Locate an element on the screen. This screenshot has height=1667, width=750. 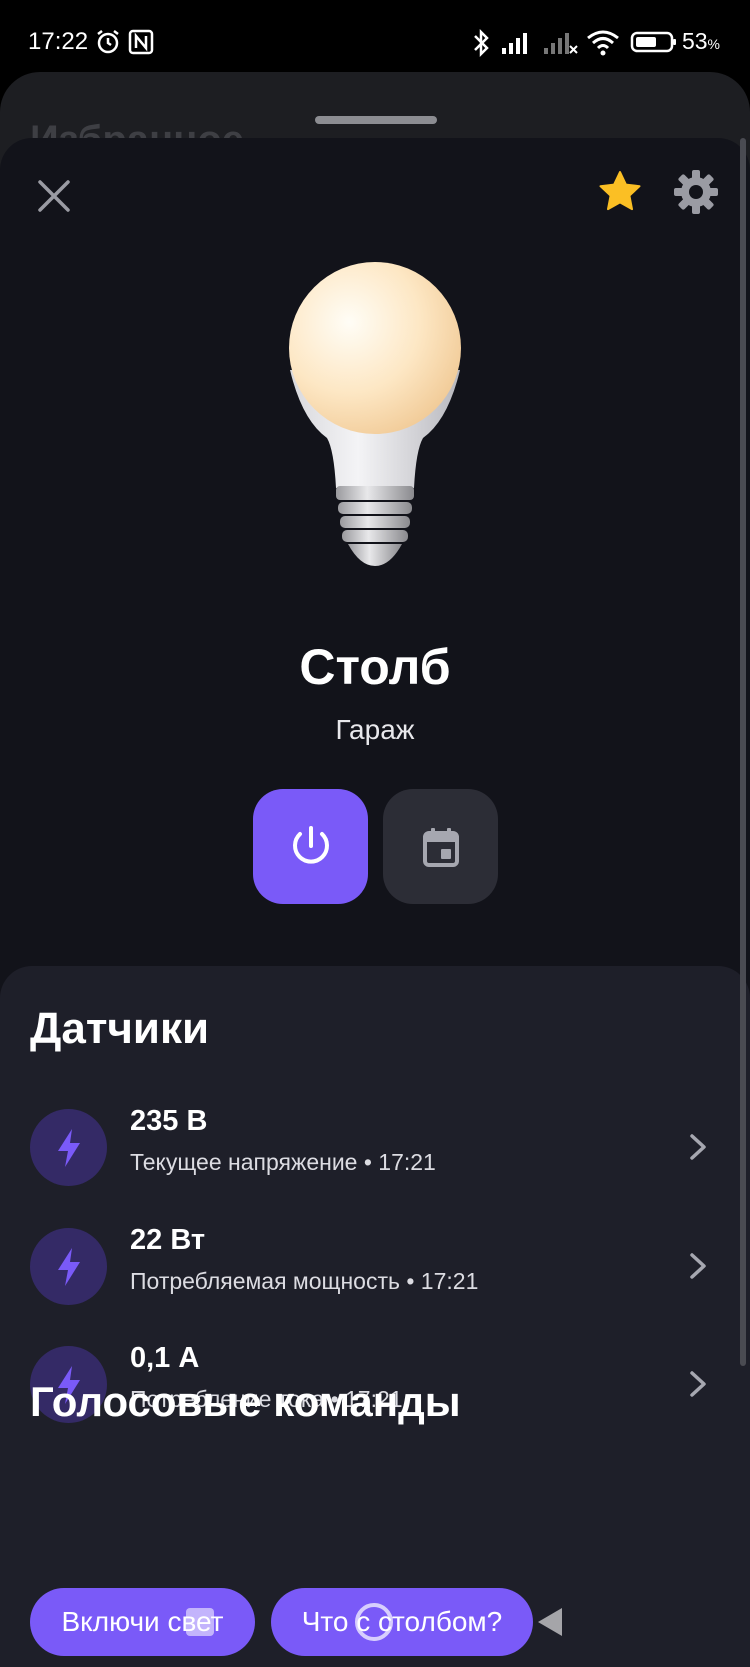
voice-command-chip-light-on: Включи свет is located at coordinates (142, 1622).